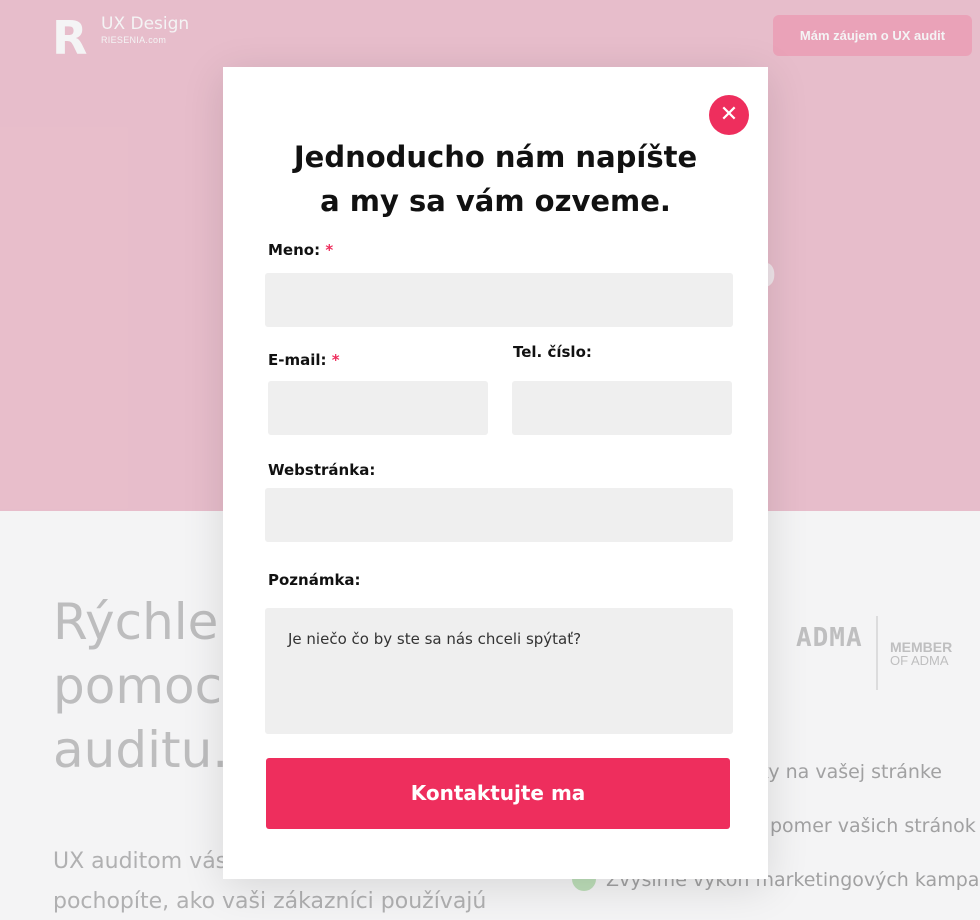 The image size is (980, 920). Describe the element at coordinates (729, 115) in the screenshot. I see `close-icon: ✕` at that location.